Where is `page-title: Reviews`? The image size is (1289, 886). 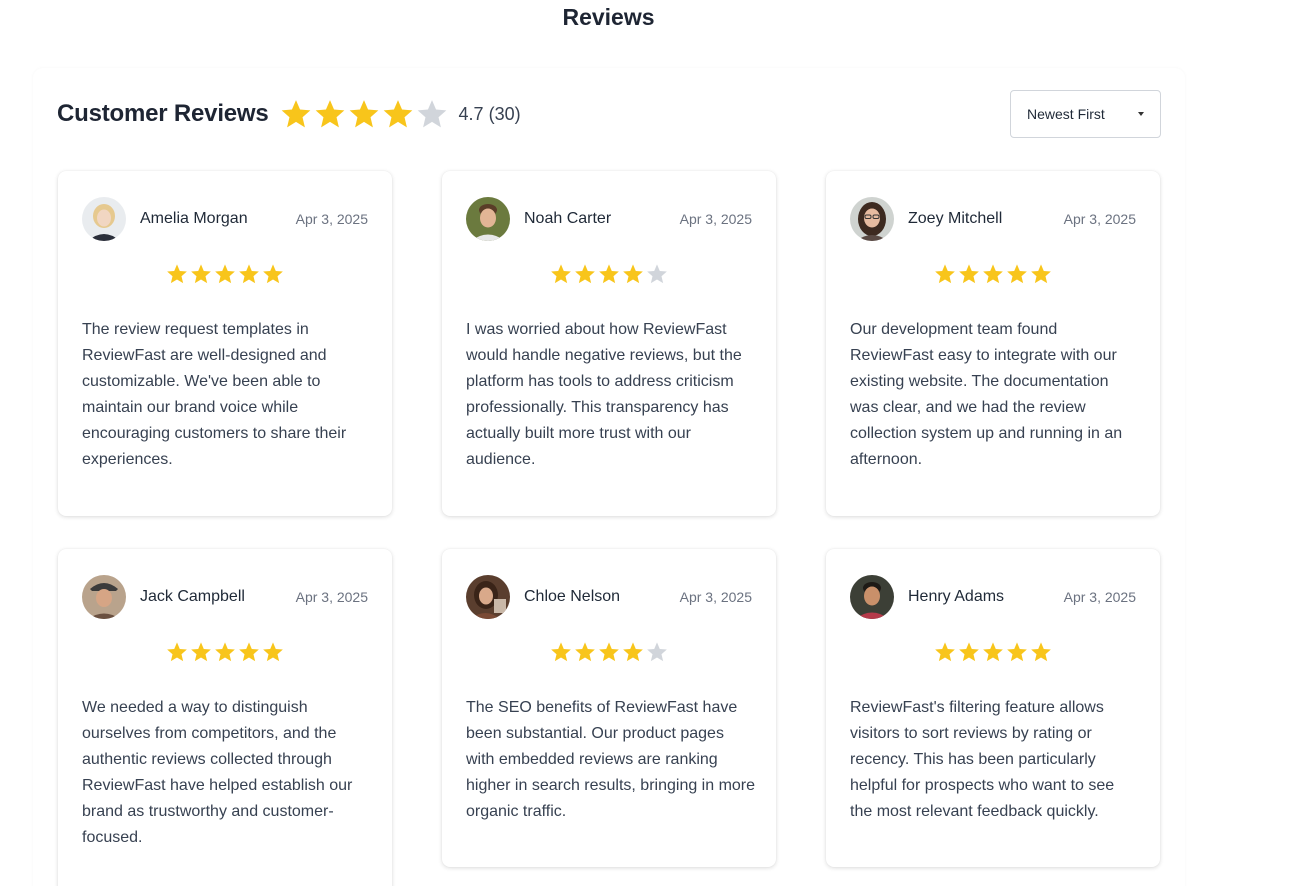 page-title: Reviews is located at coordinates (608, 17).